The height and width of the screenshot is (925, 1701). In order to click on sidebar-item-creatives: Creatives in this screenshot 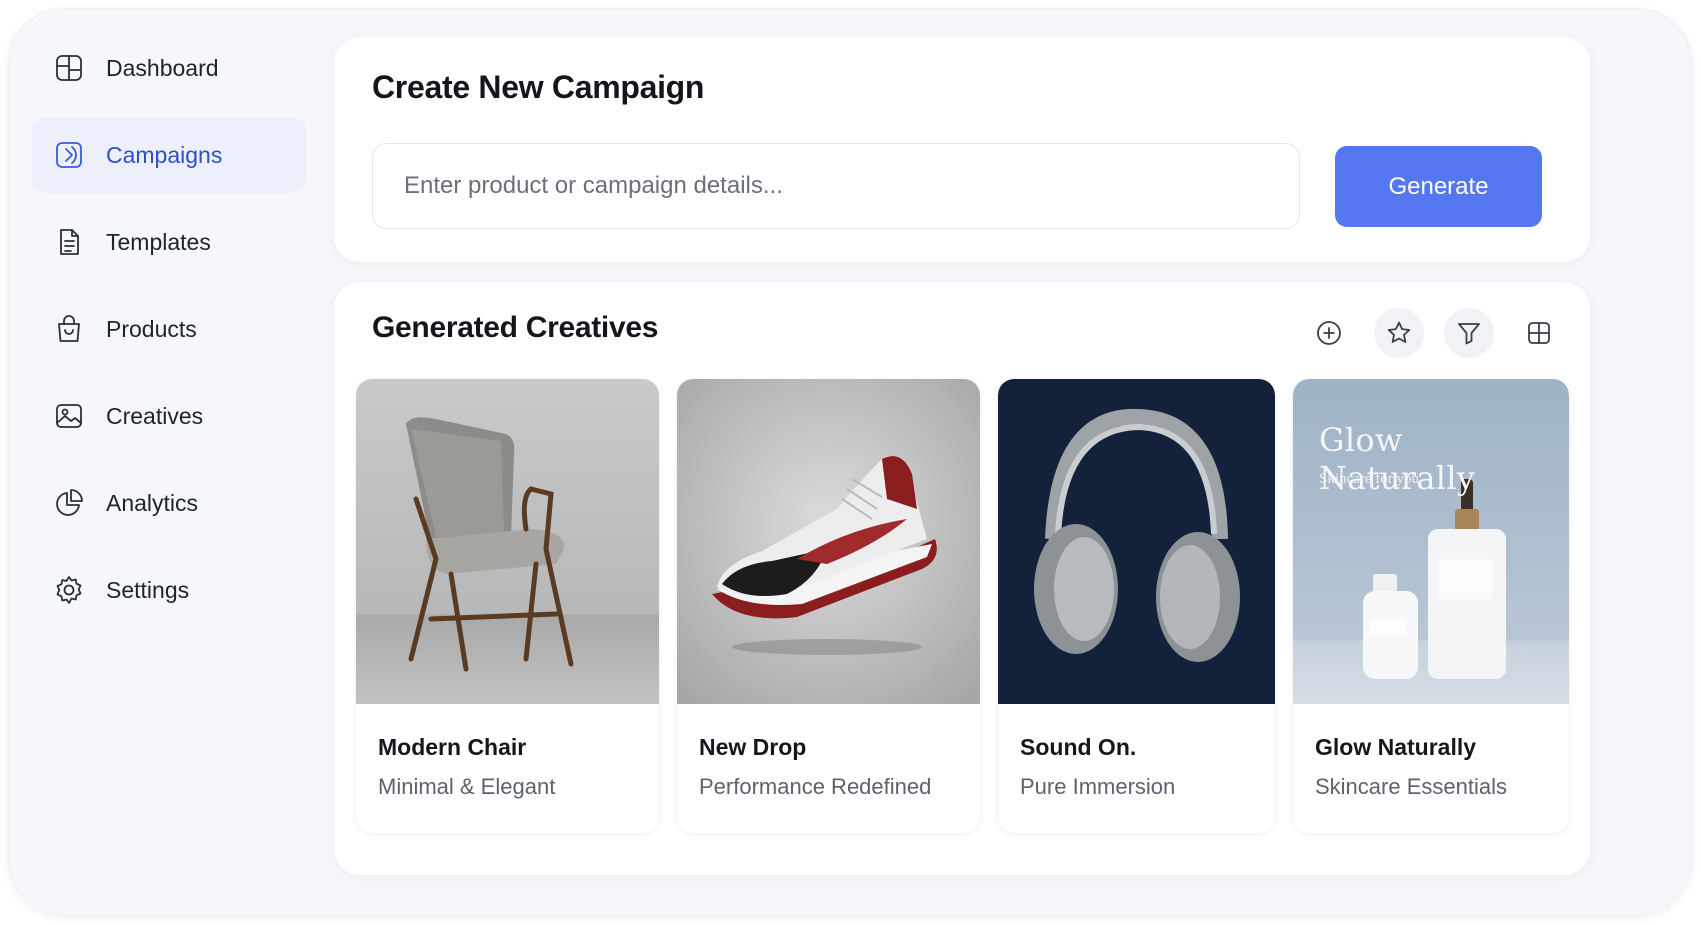, I will do `click(169, 416)`.